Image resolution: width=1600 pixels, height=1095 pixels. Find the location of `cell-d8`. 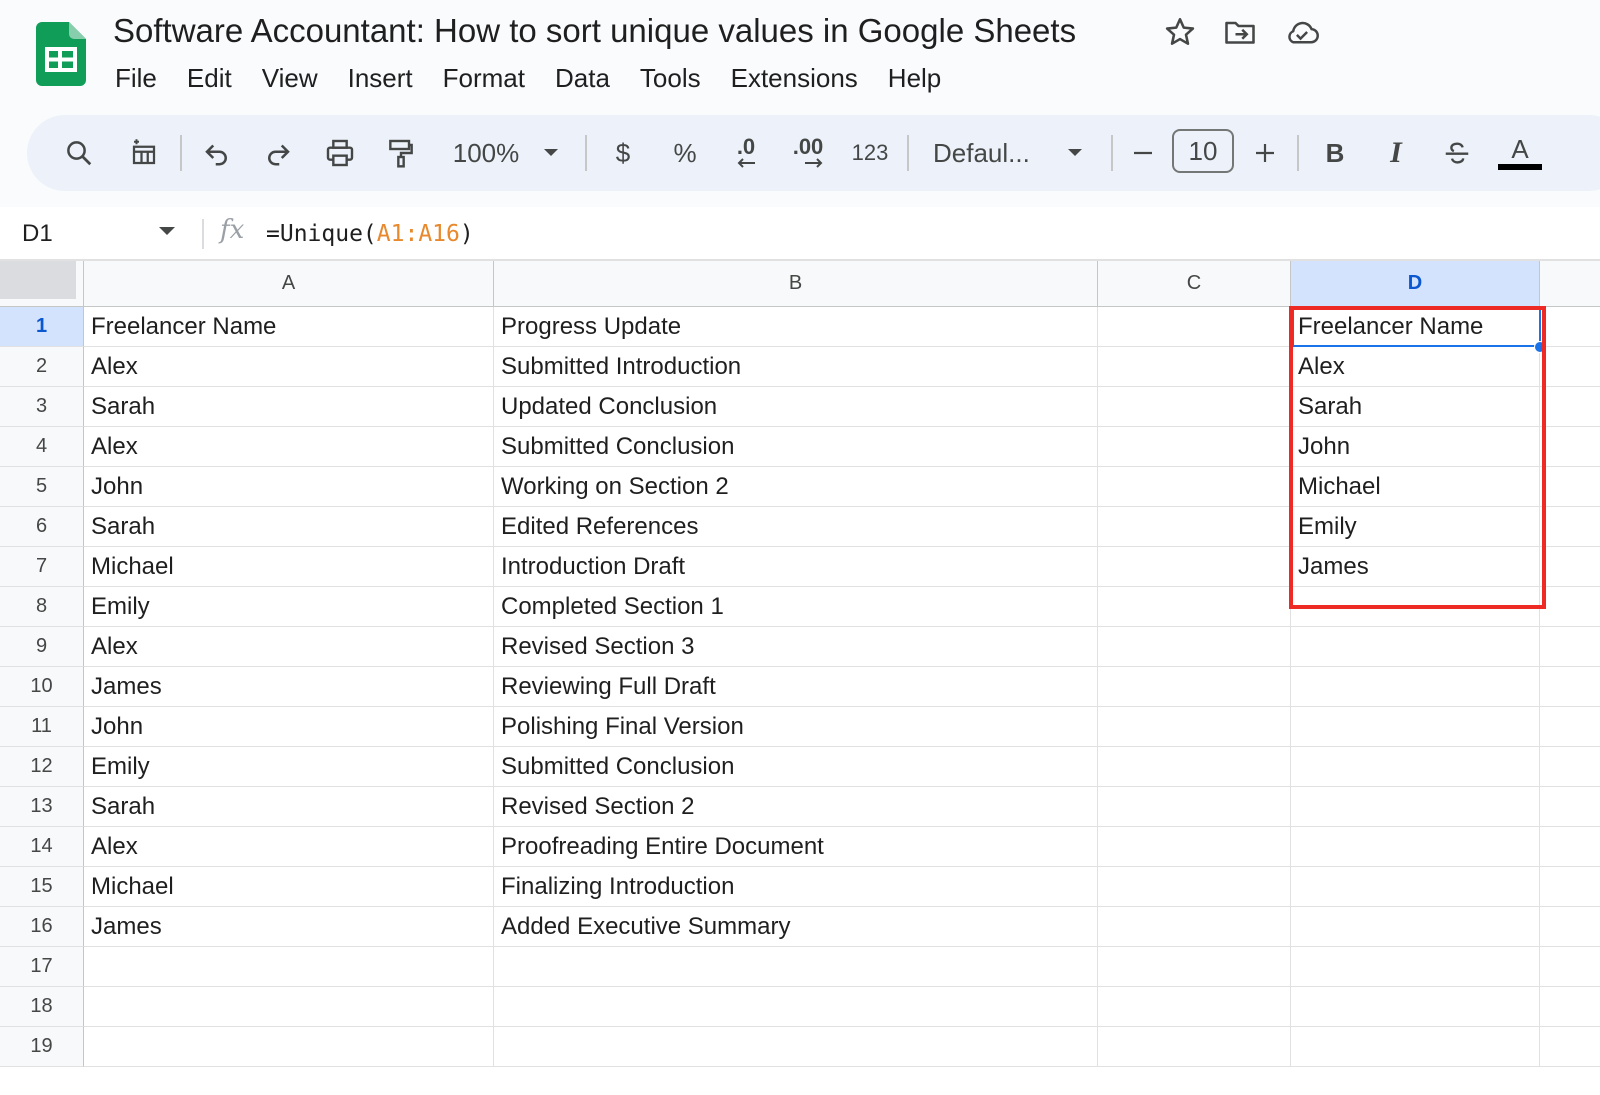

cell-d8 is located at coordinates (1415, 607).